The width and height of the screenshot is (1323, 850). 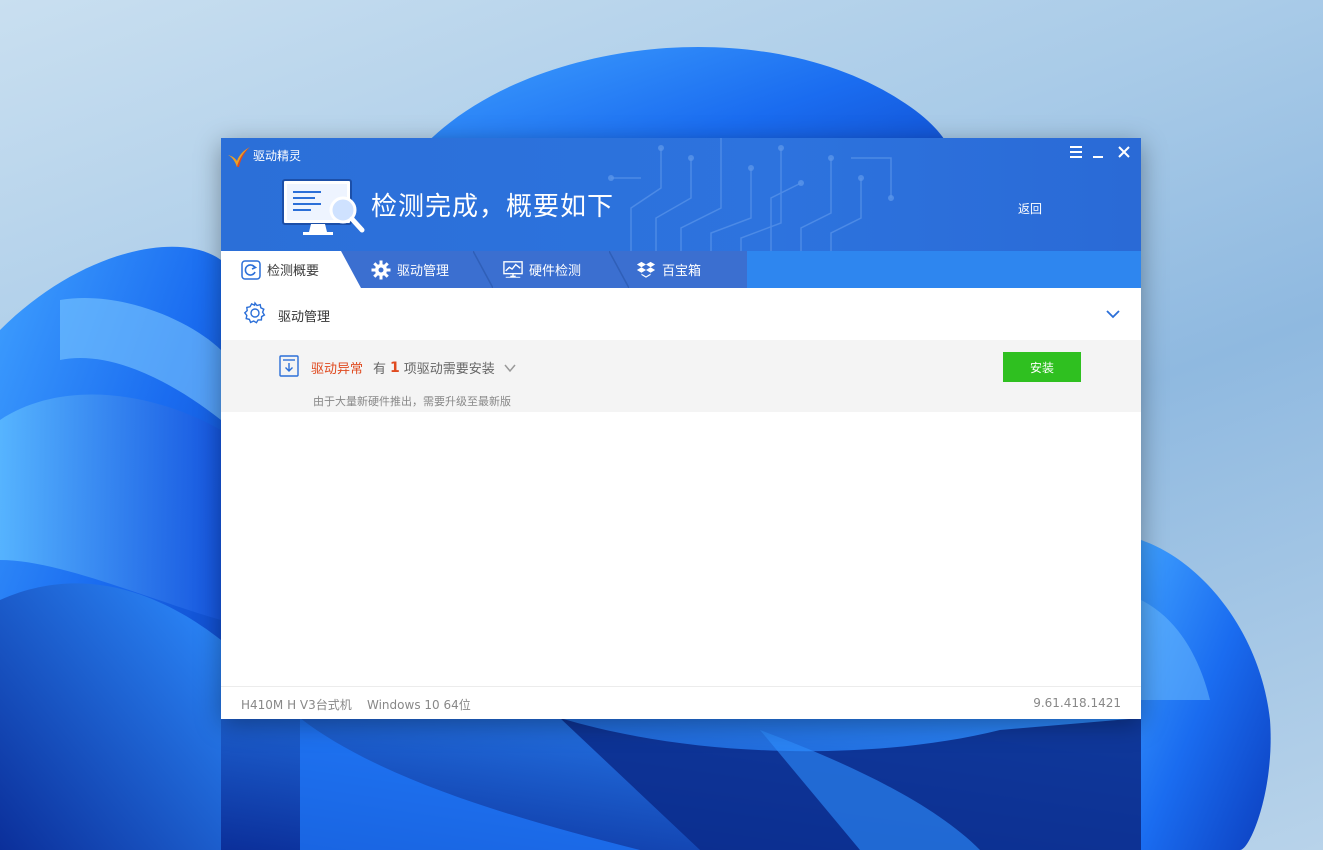 What do you see at coordinates (304, 317) in the screenshot?
I see `section-title: 驱动管理` at bounding box center [304, 317].